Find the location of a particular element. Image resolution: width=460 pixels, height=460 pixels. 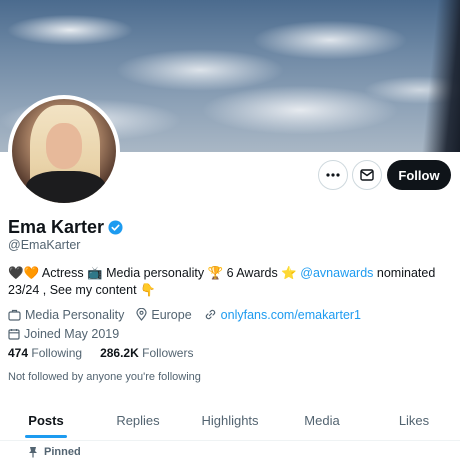

mail-icon is located at coordinates (367, 175).